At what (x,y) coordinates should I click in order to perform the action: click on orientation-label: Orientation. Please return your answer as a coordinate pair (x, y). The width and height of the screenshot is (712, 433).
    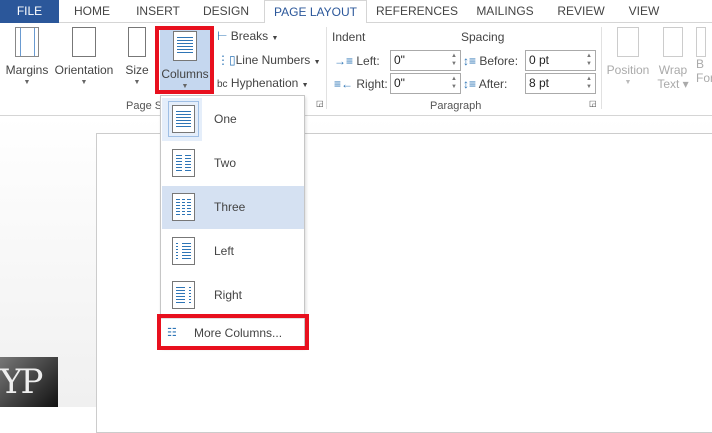
    Looking at the image, I should click on (84, 70).